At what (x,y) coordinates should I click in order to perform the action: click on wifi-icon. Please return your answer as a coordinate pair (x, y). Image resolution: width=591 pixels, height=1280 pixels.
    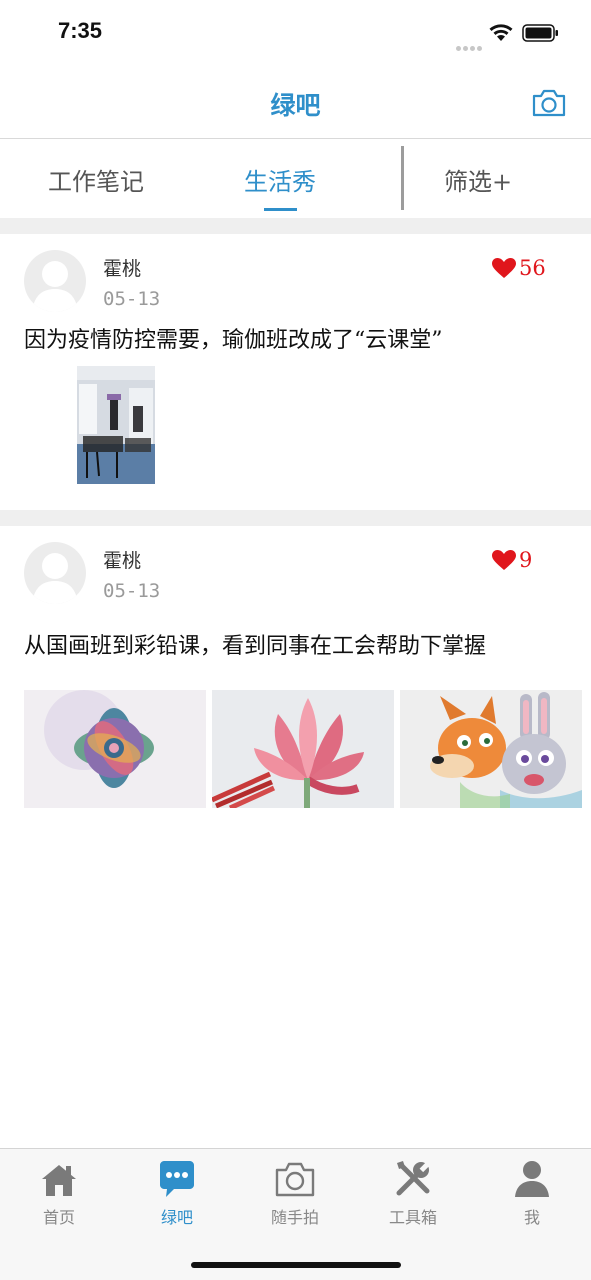
    Looking at the image, I should click on (501, 32).